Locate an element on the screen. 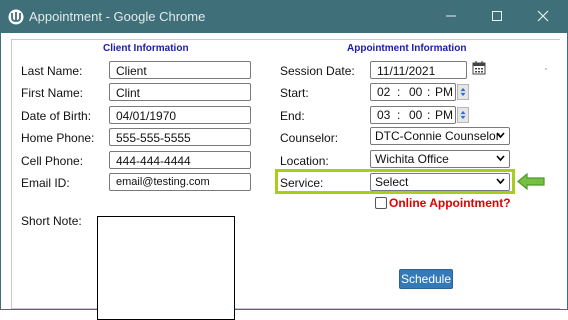  close-icon is located at coordinates (543, 16).